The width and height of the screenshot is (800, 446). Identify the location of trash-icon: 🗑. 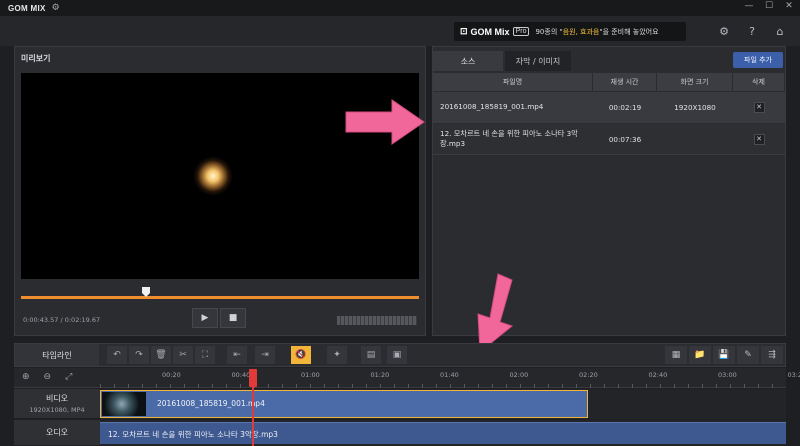
(161, 355).